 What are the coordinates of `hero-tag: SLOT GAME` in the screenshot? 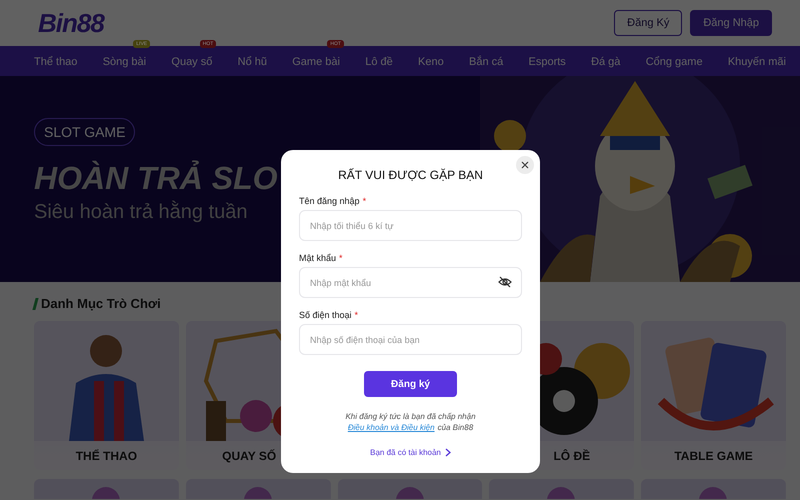 It's located at (85, 132).